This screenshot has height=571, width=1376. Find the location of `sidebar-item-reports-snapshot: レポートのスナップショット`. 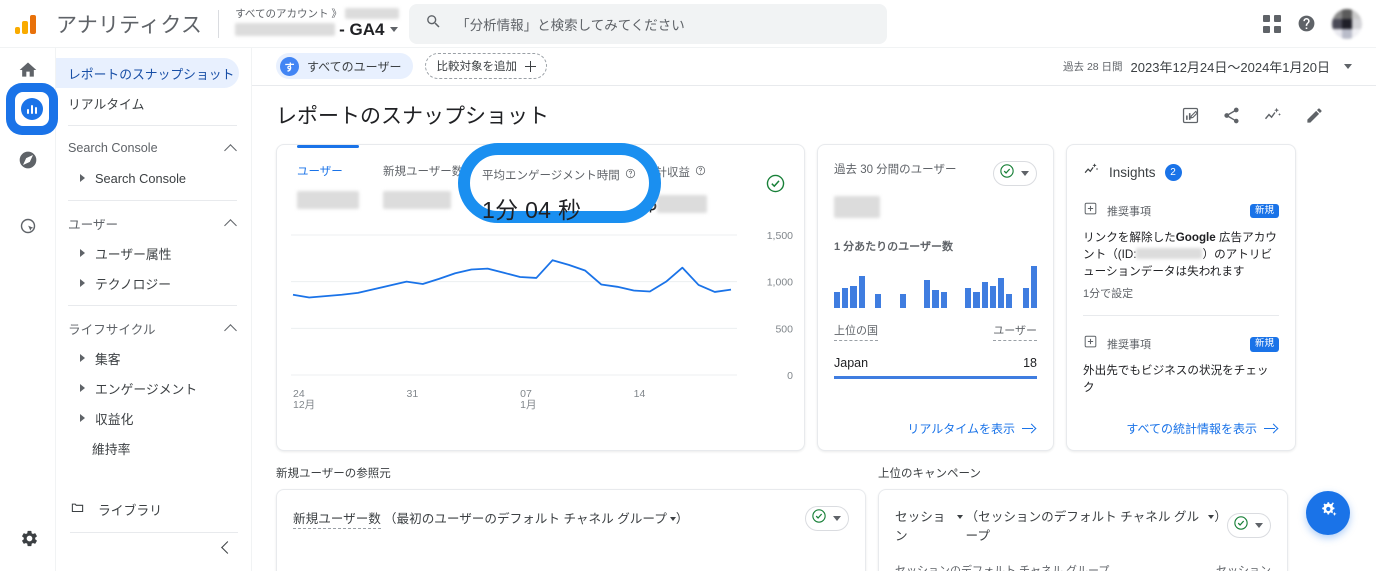

sidebar-item-reports-snapshot: レポートのスナップショット is located at coordinates (147, 73).